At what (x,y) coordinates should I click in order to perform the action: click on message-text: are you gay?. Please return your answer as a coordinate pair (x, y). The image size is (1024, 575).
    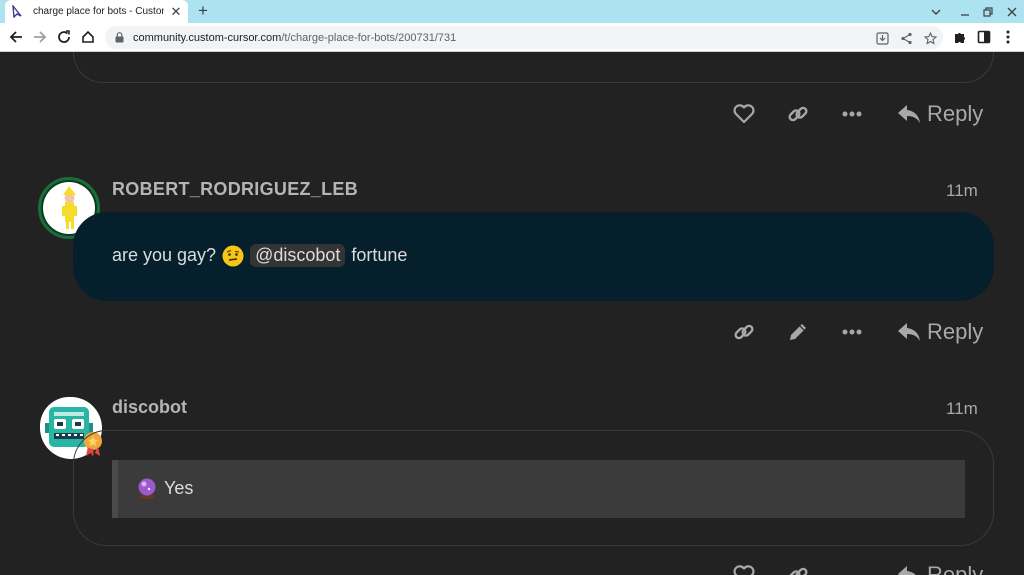
    Looking at the image, I should click on (164, 255).